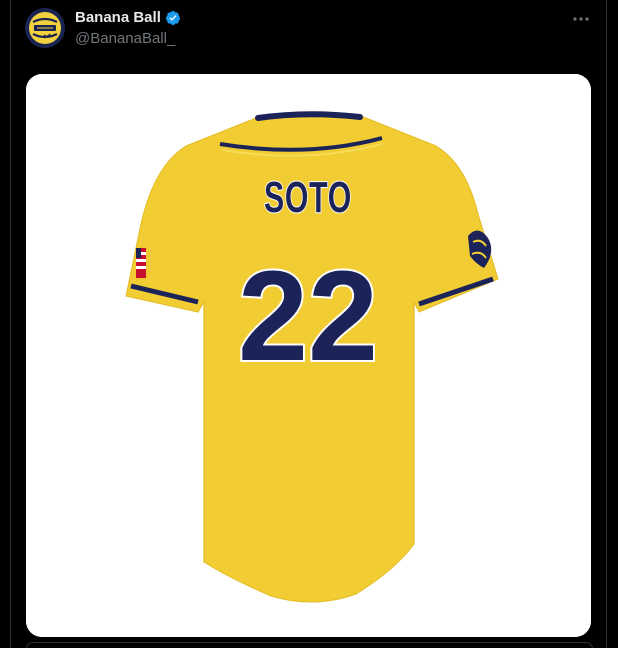 The height and width of the screenshot is (648, 618). I want to click on post-header: Banana Ball @BananaBall_, so click(315, 28).